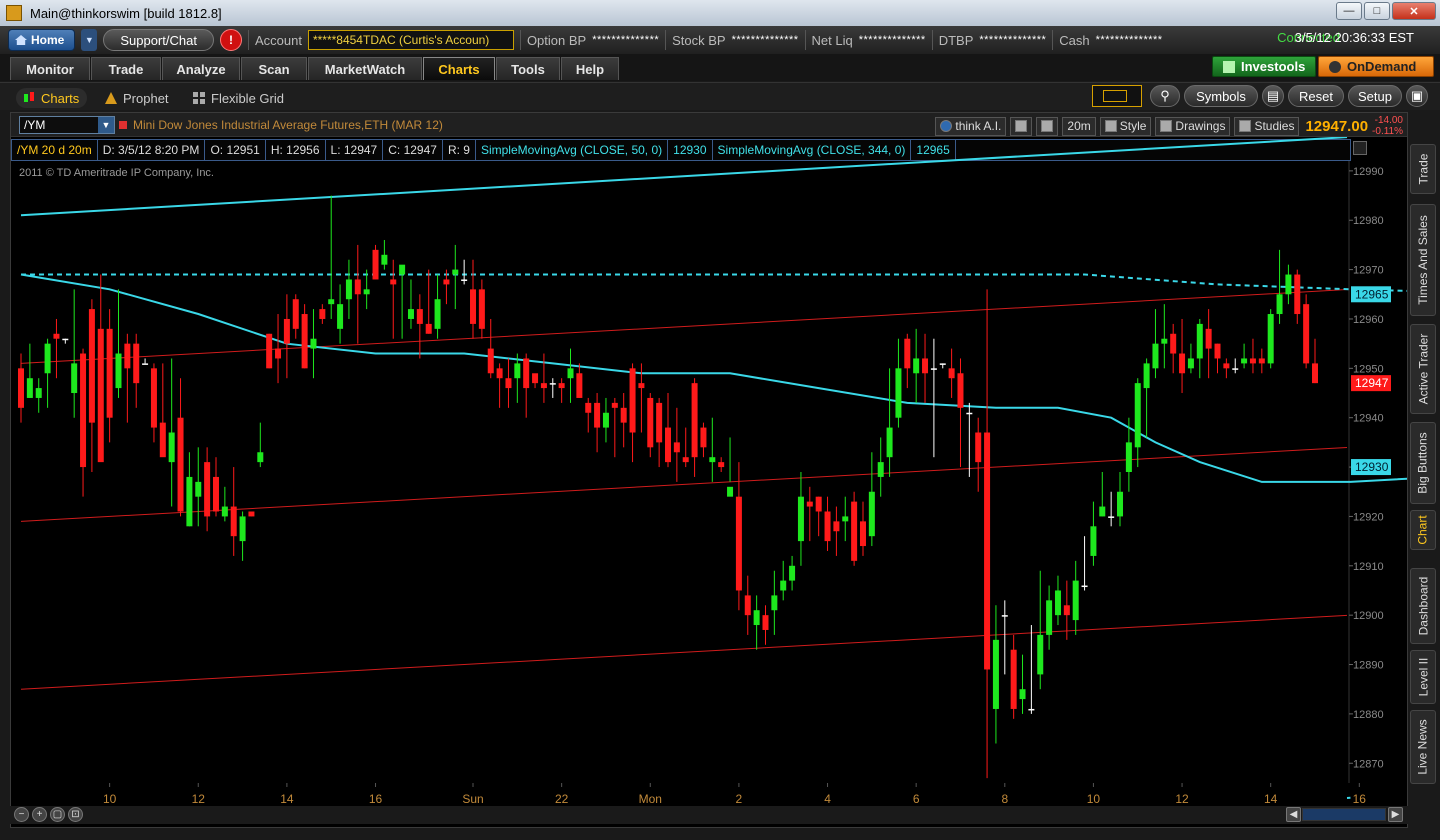 This screenshot has width=1440, height=840. I want to click on print-icon: ▤, so click(1273, 96).